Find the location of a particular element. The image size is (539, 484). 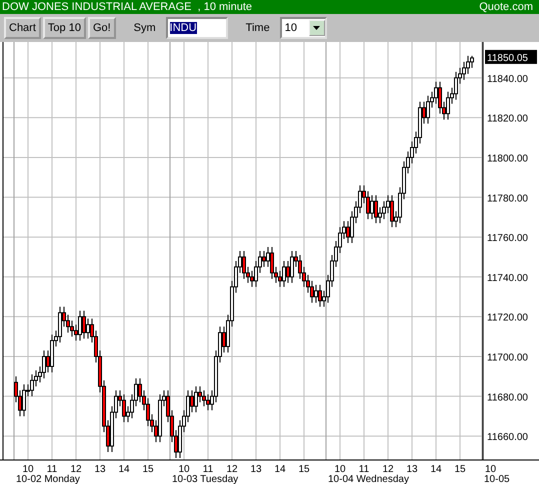

toolbar-button: Go! is located at coordinates (102, 28).